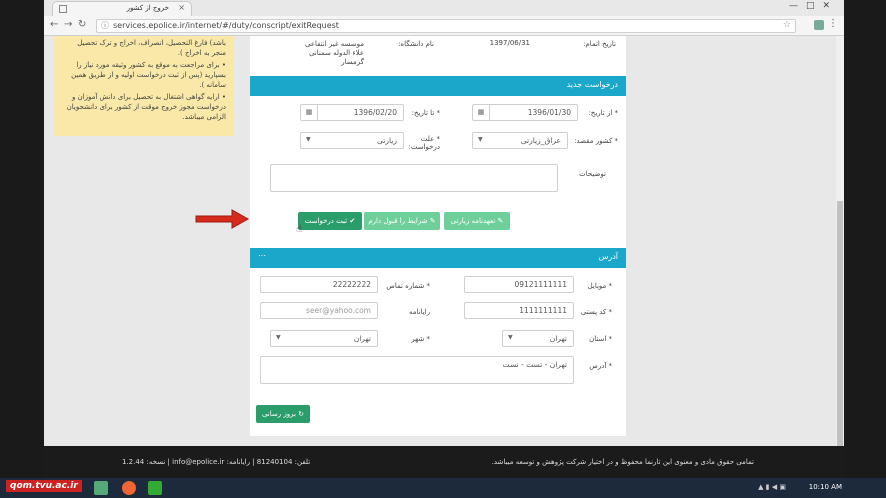 Image resolution: width=886 pixels, height=498 pixels. I want to click on email-label: رایانامه, so click(419, 312).